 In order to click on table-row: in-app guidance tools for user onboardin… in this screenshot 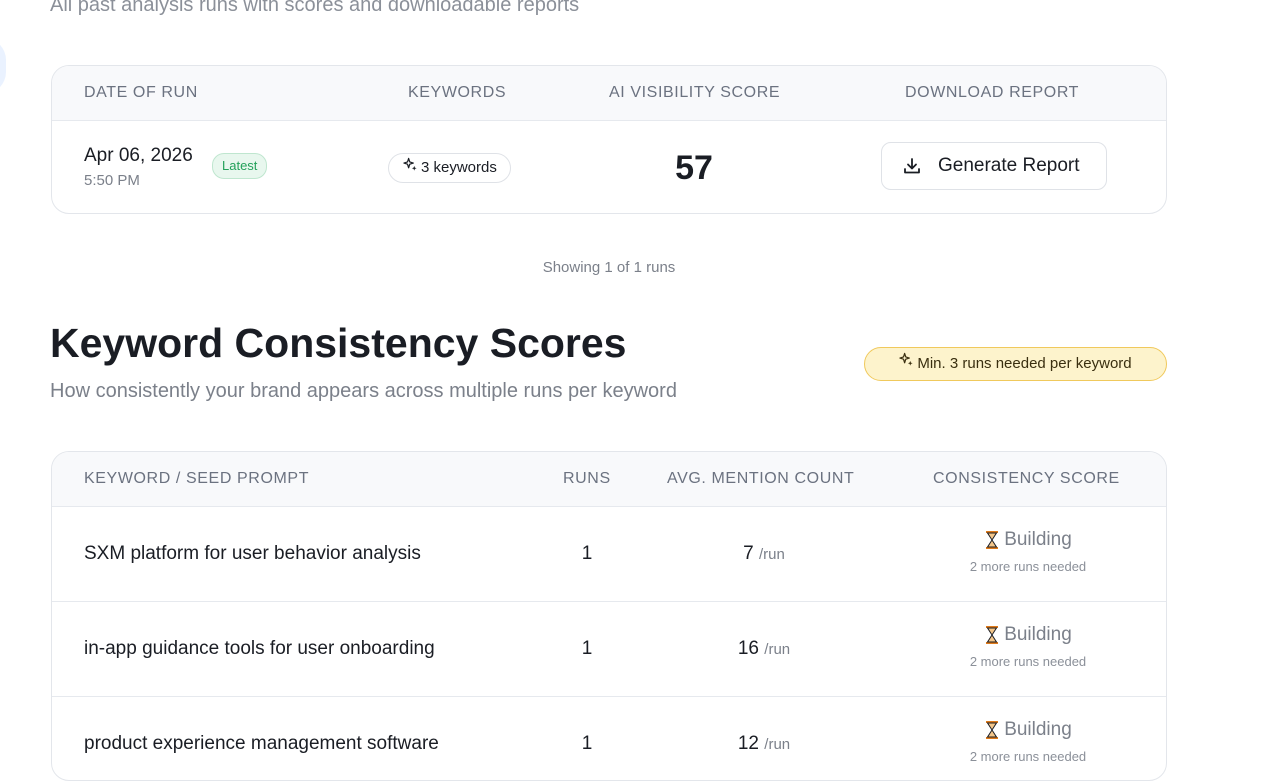, I will do `click(609, 649)`.